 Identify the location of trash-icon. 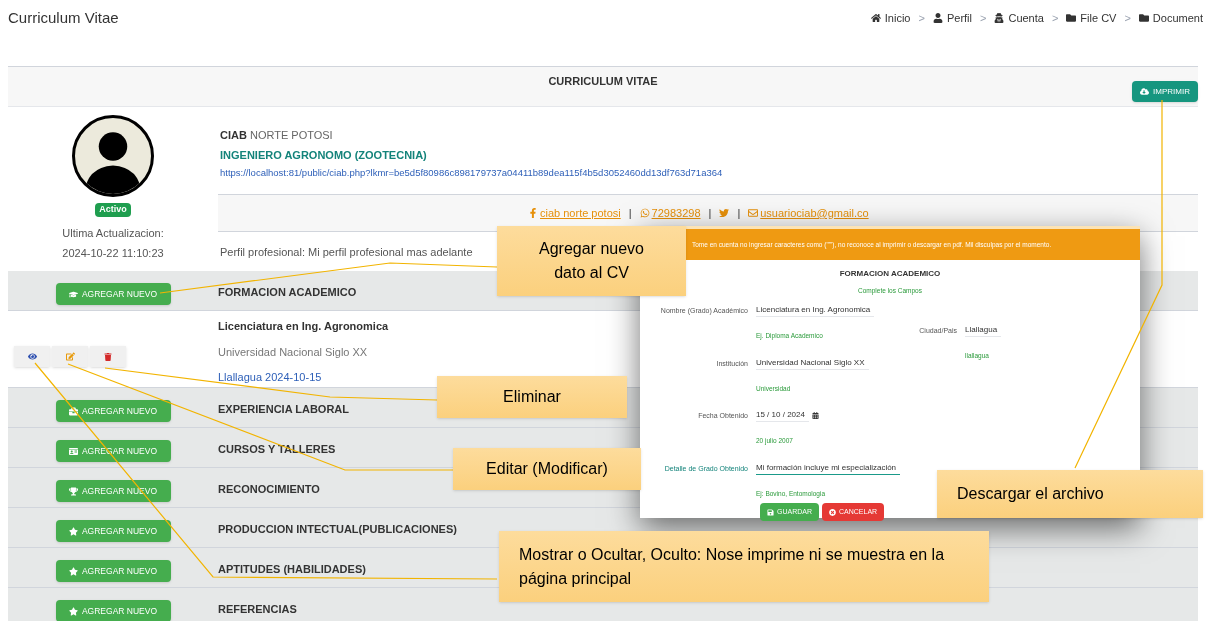
(108, 356).